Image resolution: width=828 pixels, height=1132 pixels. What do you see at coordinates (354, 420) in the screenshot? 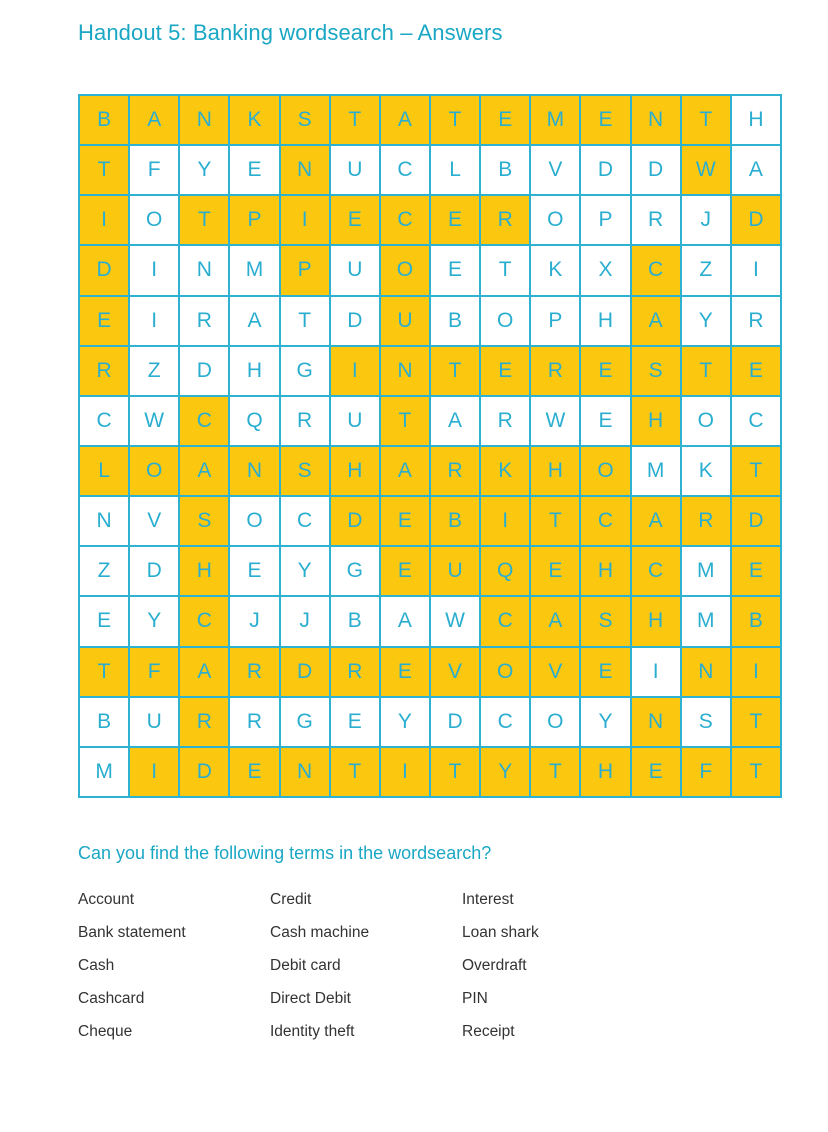
I see `grid-cell: U` at bounding box center [354, 420].